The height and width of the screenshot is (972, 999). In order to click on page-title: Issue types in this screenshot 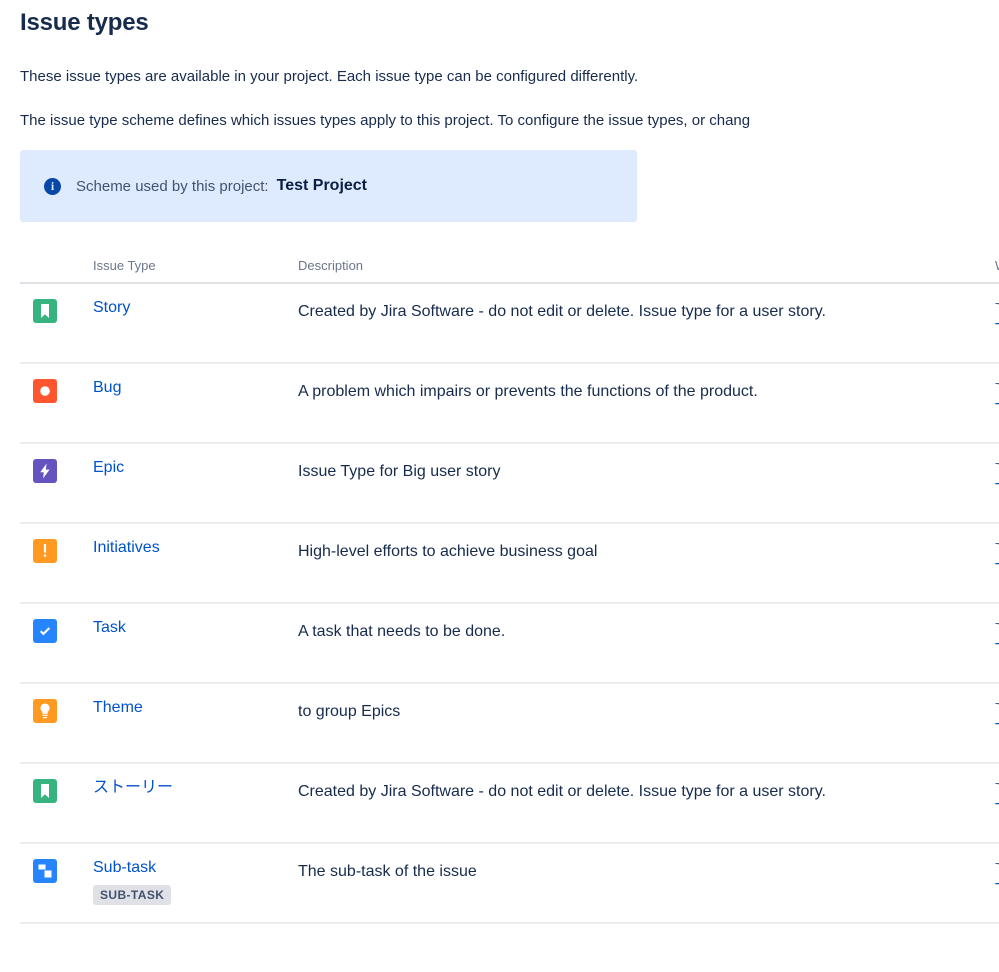, I will do `click(84, 22)`.